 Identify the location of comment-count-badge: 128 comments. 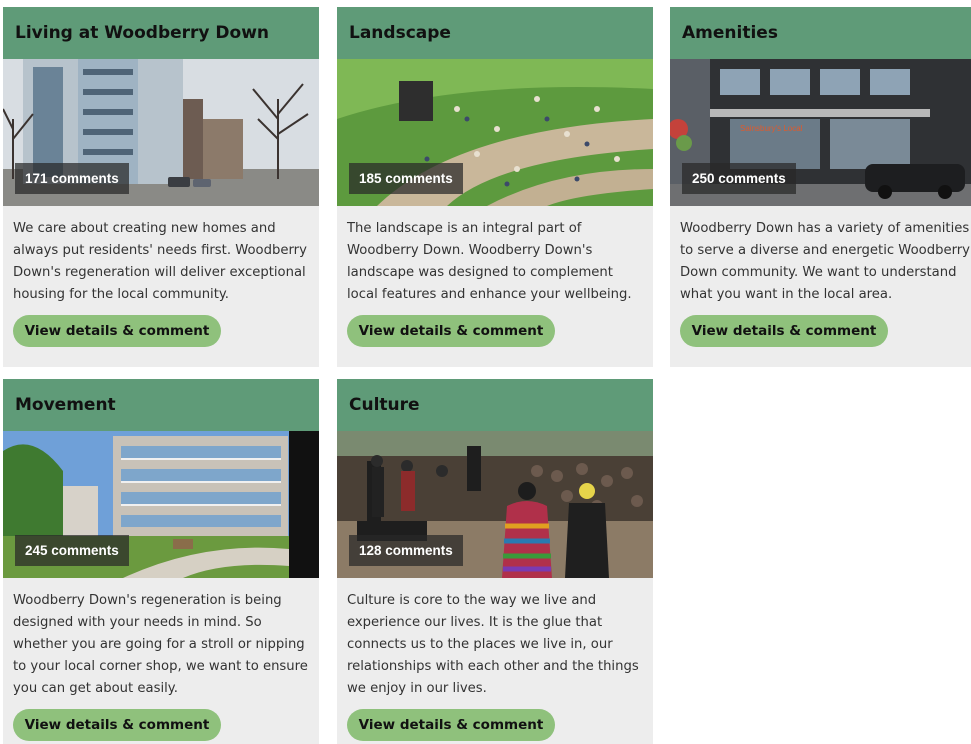
(406, 550).